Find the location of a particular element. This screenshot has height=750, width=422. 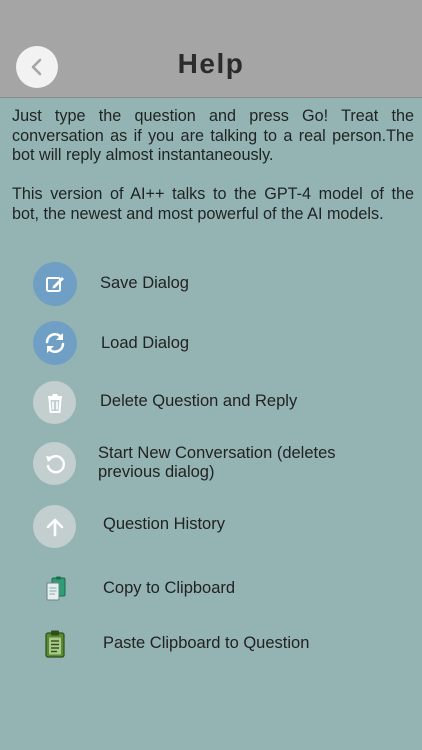

edit-icon is located at coordinates (55, 284).